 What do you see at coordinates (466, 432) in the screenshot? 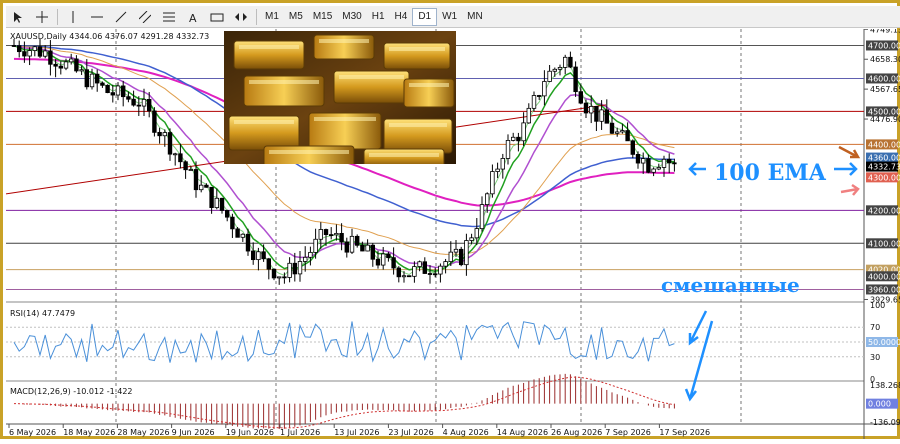
I see `time-axis-label: 4 Aug 2026` at bounding box center [466, 432].